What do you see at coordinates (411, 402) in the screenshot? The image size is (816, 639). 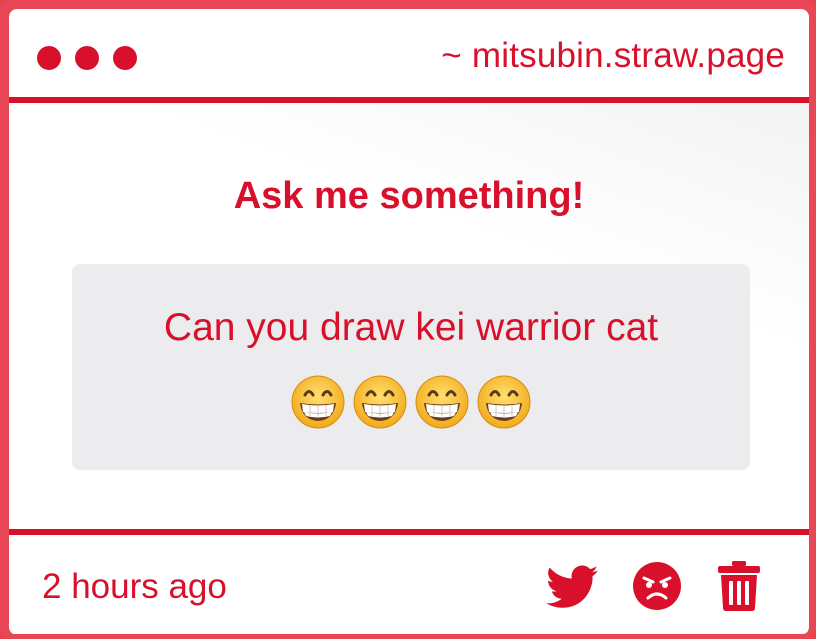 I see `emoji-row` at bounding box center [411, 402].